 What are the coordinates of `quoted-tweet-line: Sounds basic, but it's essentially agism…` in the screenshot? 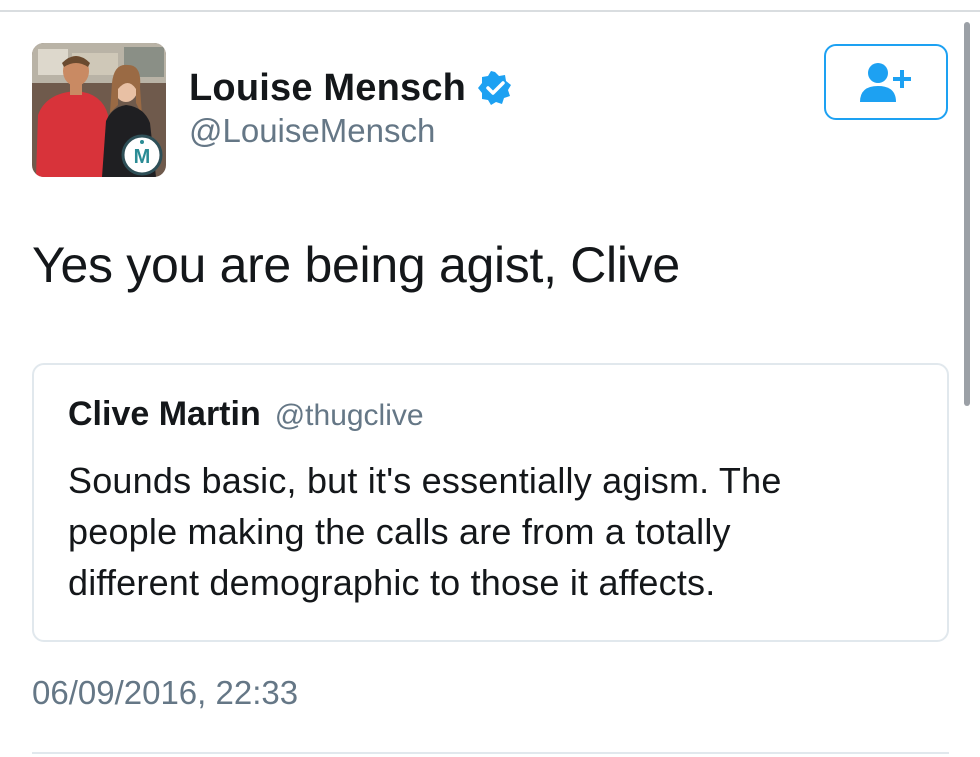 It's located at (425, 480).